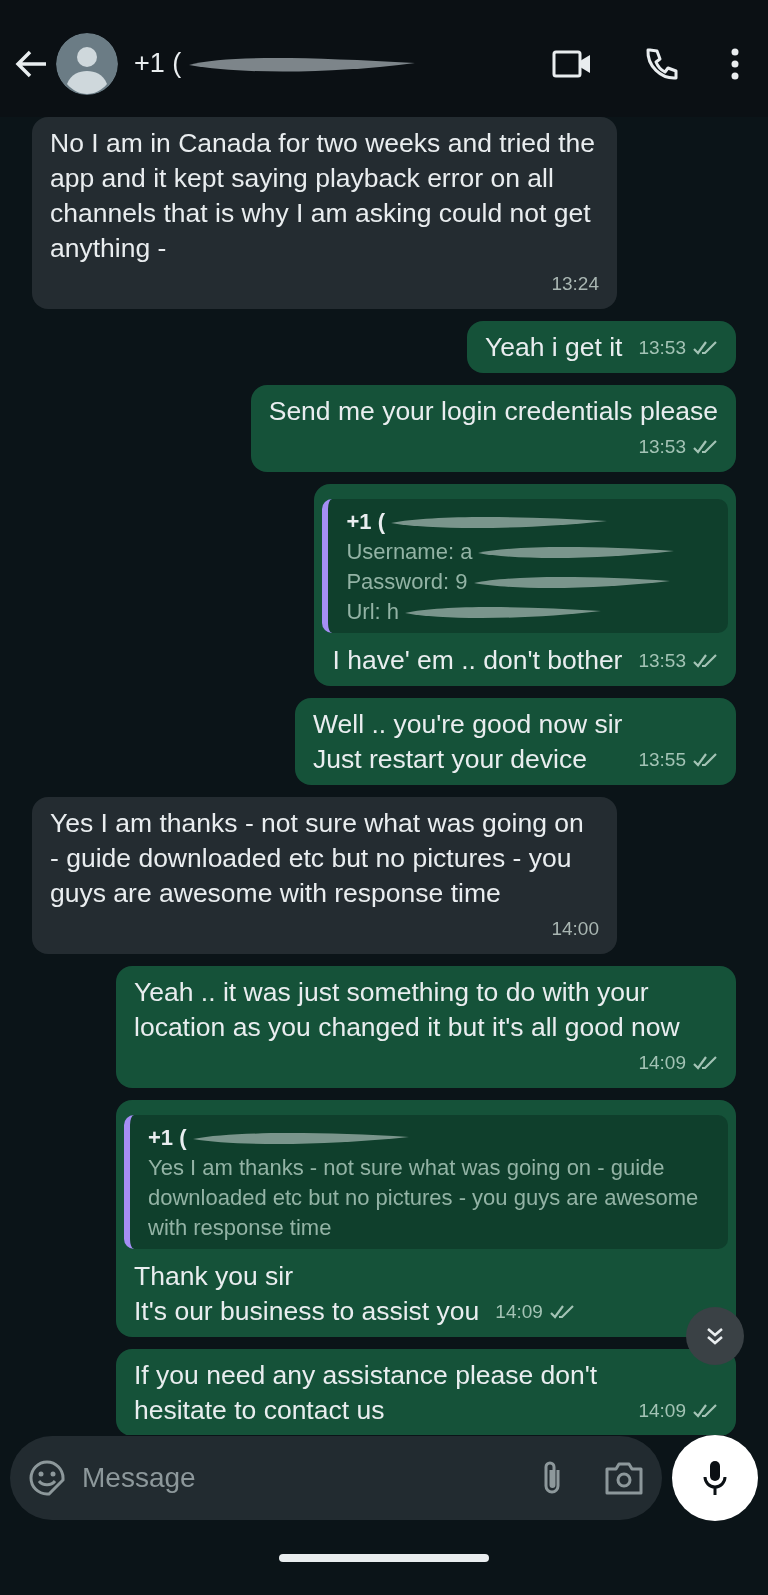 The height and width of the screenshot is (1595, 768). What do you see at coordinates (553, 347) in the screenshot?
I see `message-text: Yeah i get it` at bounding box center [553, 347].